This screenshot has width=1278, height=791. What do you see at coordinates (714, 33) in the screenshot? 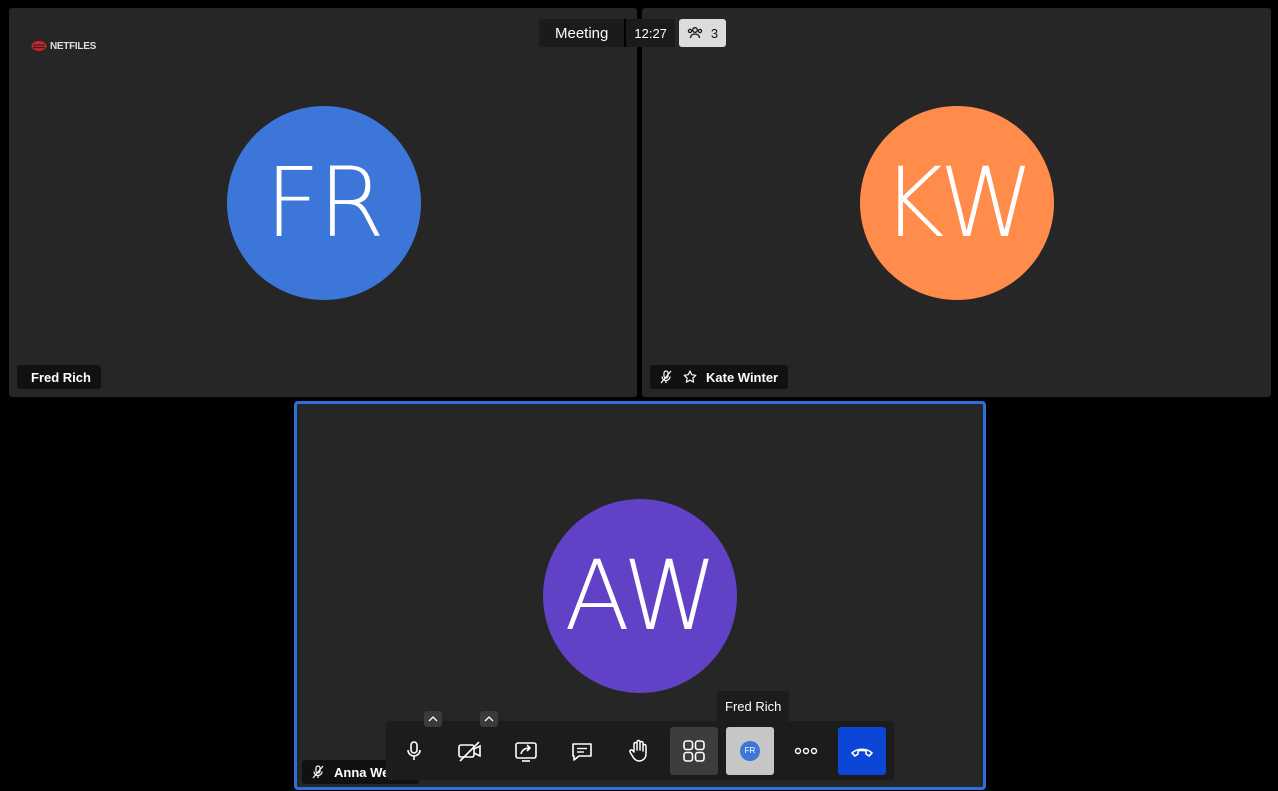
I see `participants-count: 3` at bounding box center [714, 33].